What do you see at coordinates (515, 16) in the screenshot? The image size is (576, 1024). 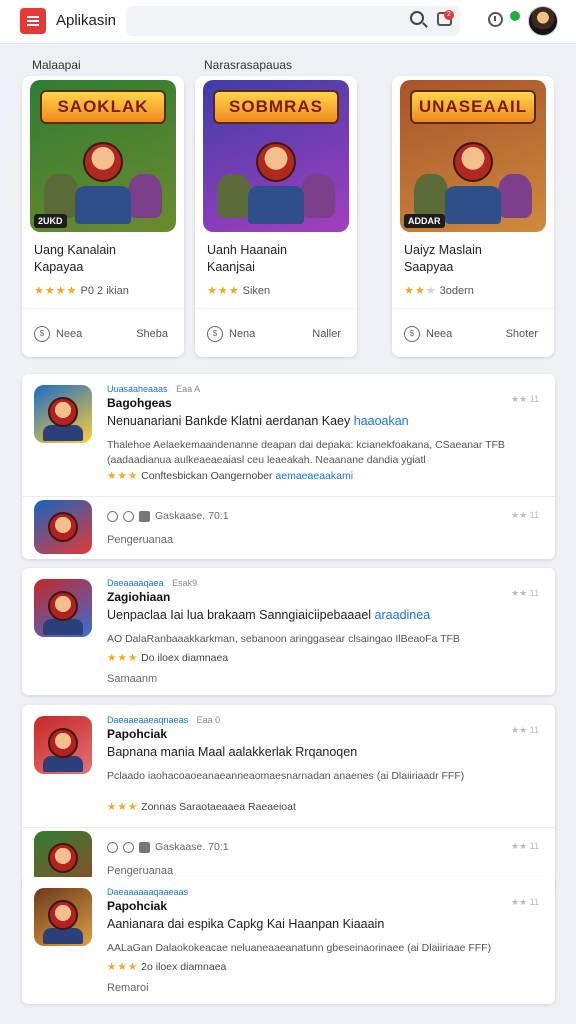 I see `status-dot` at bounding box center [515, 16].